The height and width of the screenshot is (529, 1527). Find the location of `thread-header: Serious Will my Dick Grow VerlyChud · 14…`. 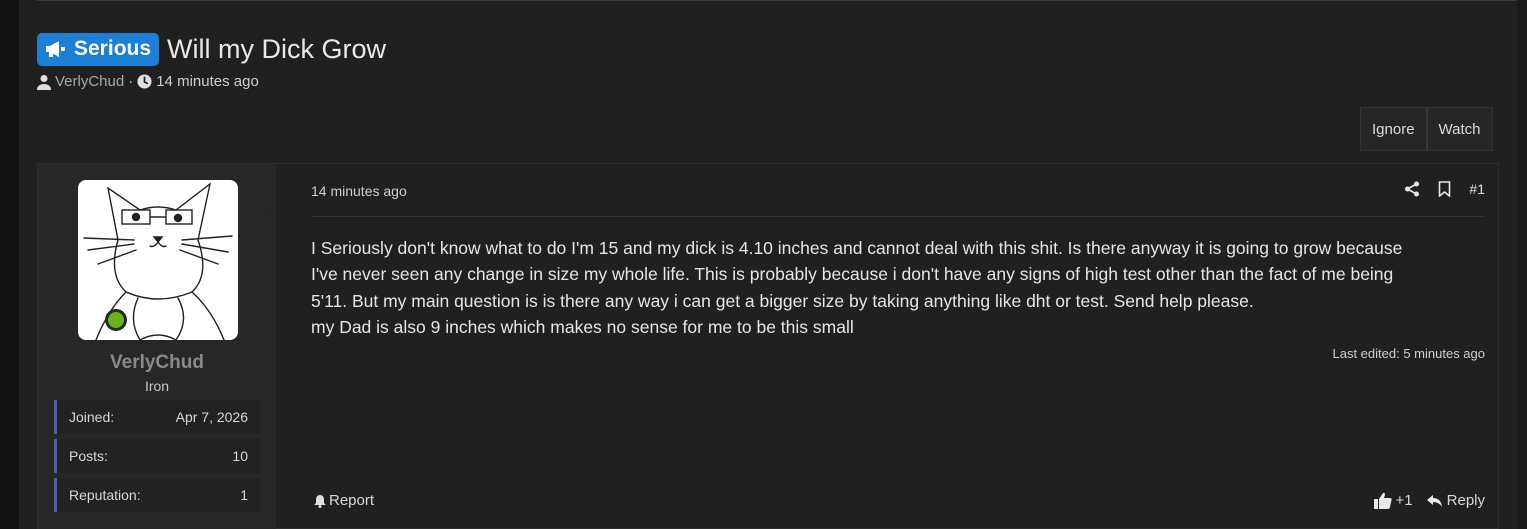

thread-header: Serious Will my Dick Grow VerlyChud · 14… is located at coordinates (211, 61).